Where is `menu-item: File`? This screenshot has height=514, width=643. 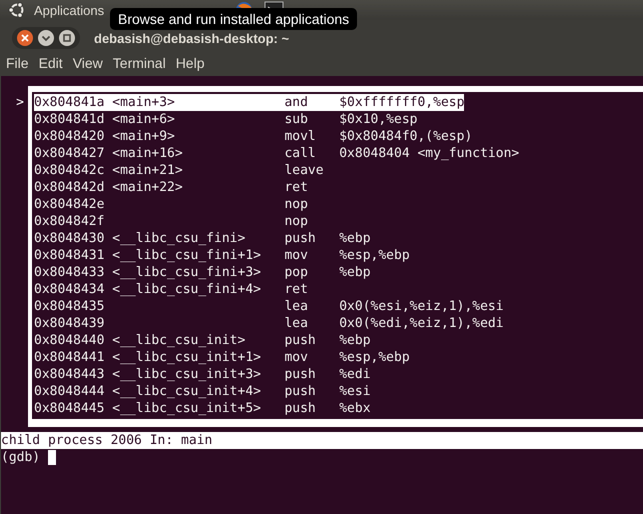
menu-item: File is located at coordinates (17, 63).